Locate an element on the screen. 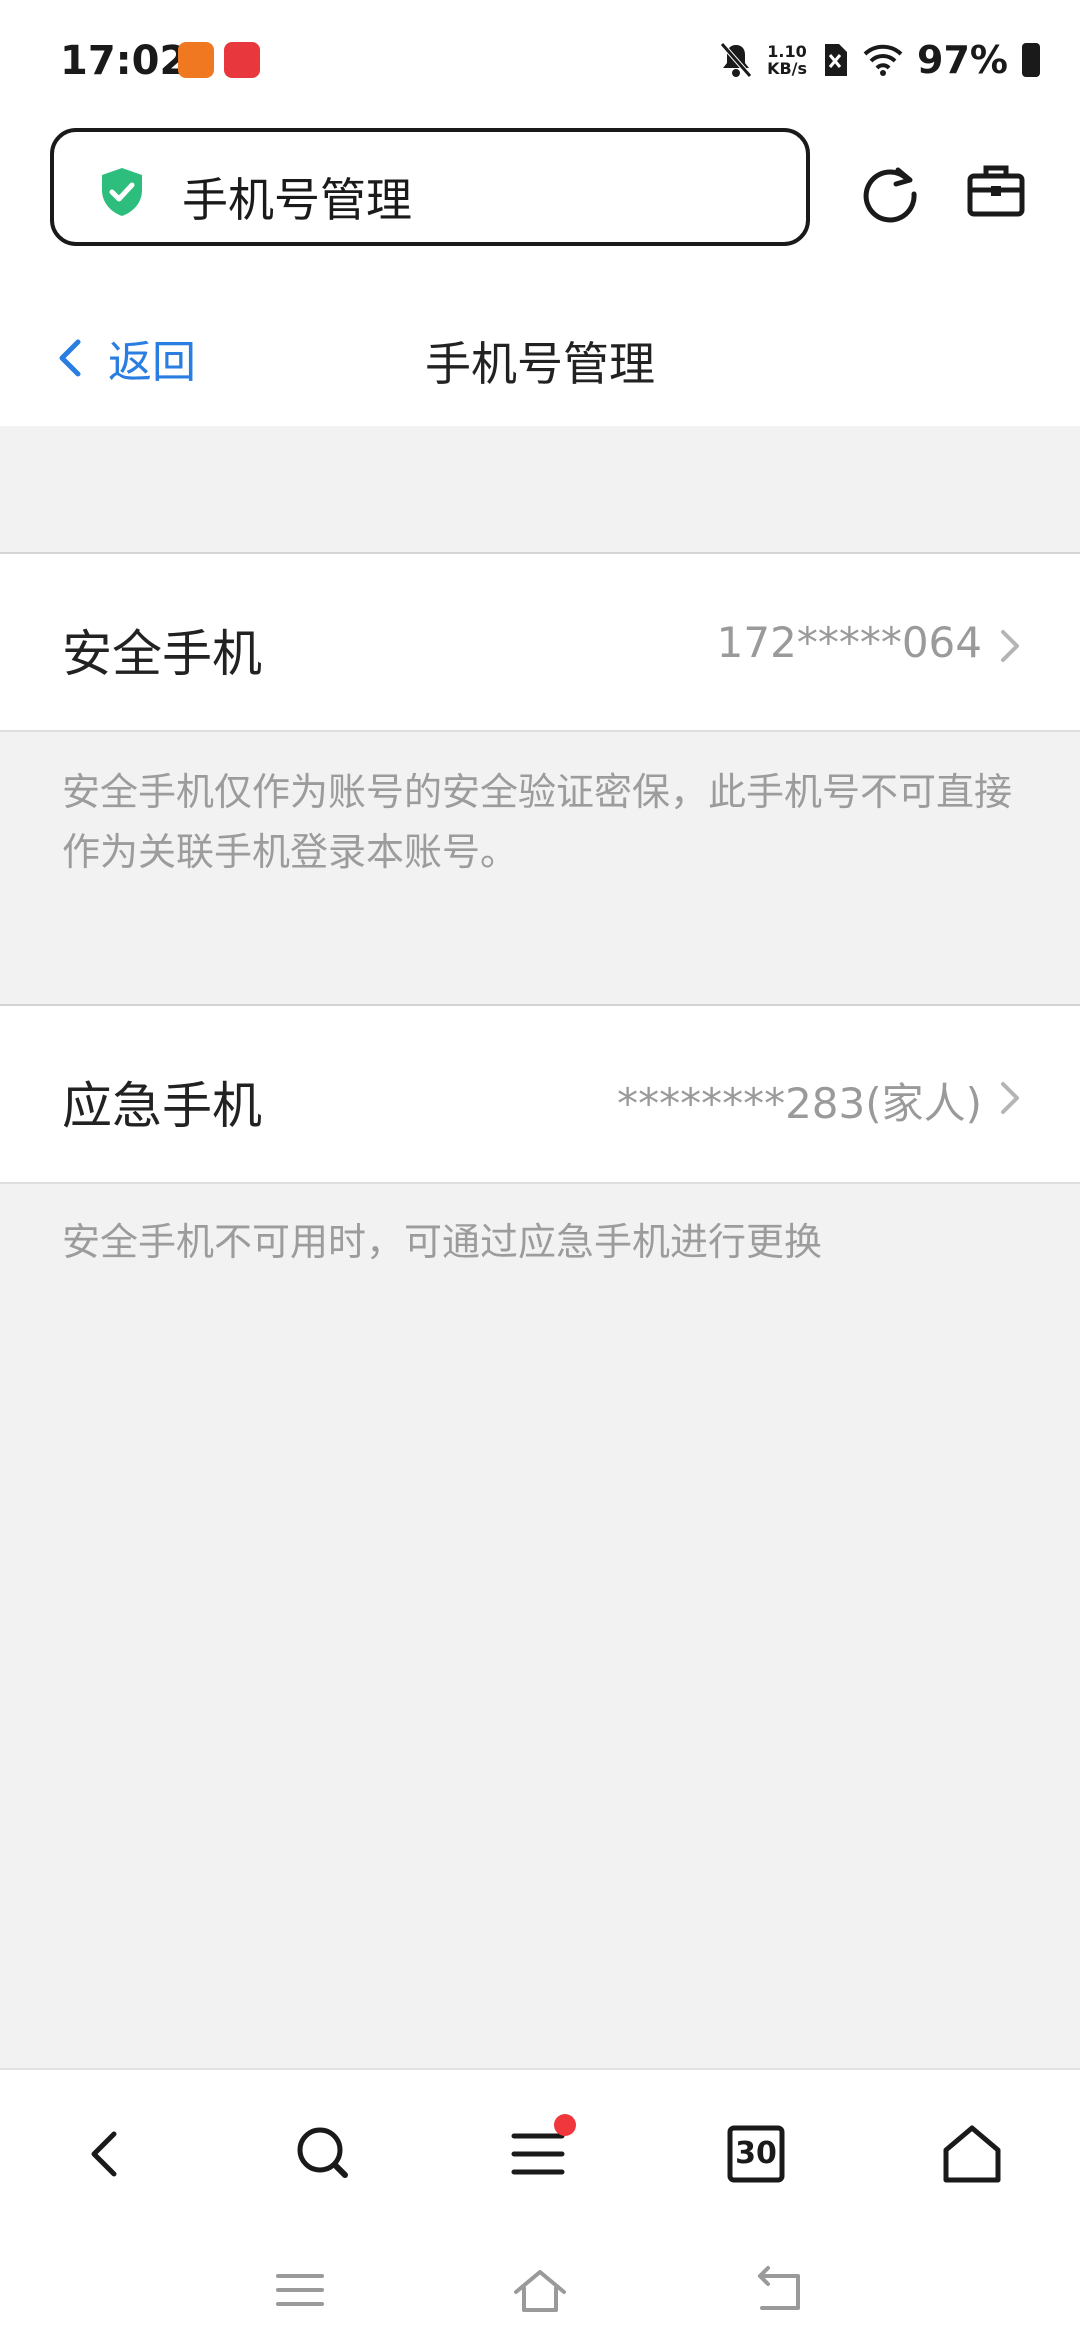 The image size is (1080, 2344). page-header: 返回 手机号管理 is located at coordinates (540, 353).